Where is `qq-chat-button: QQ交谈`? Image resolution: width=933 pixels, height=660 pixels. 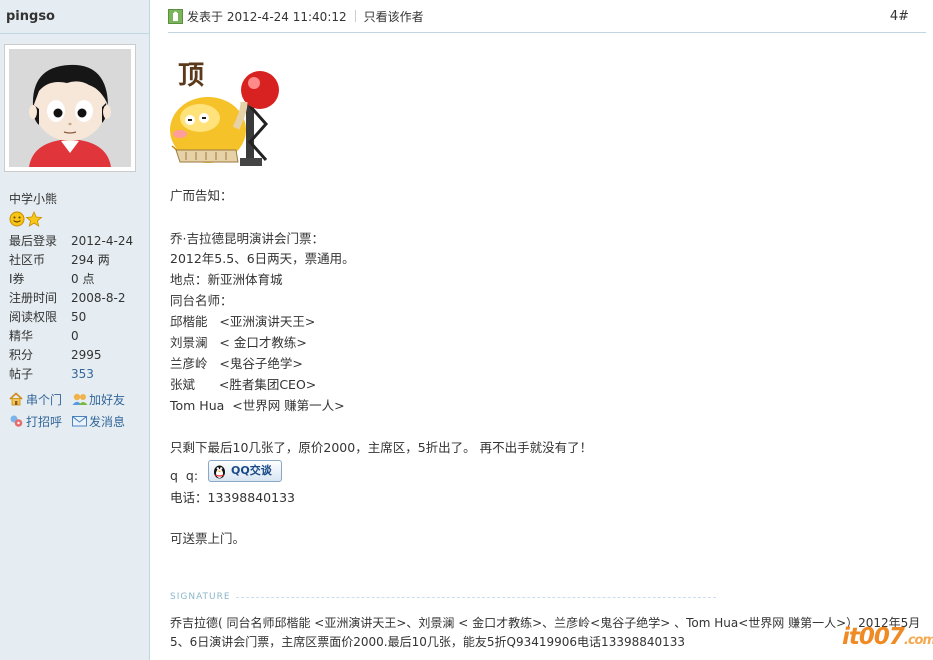 qq-chat-button: QQ交谈 is located at coordinates (245, 471).